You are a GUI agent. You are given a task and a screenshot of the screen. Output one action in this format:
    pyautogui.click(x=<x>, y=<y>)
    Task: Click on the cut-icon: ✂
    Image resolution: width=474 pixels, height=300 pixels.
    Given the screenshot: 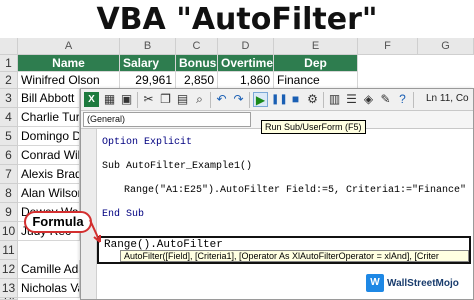 What is the action you would take?
    pyautogui.click(x=148, y=99)
    